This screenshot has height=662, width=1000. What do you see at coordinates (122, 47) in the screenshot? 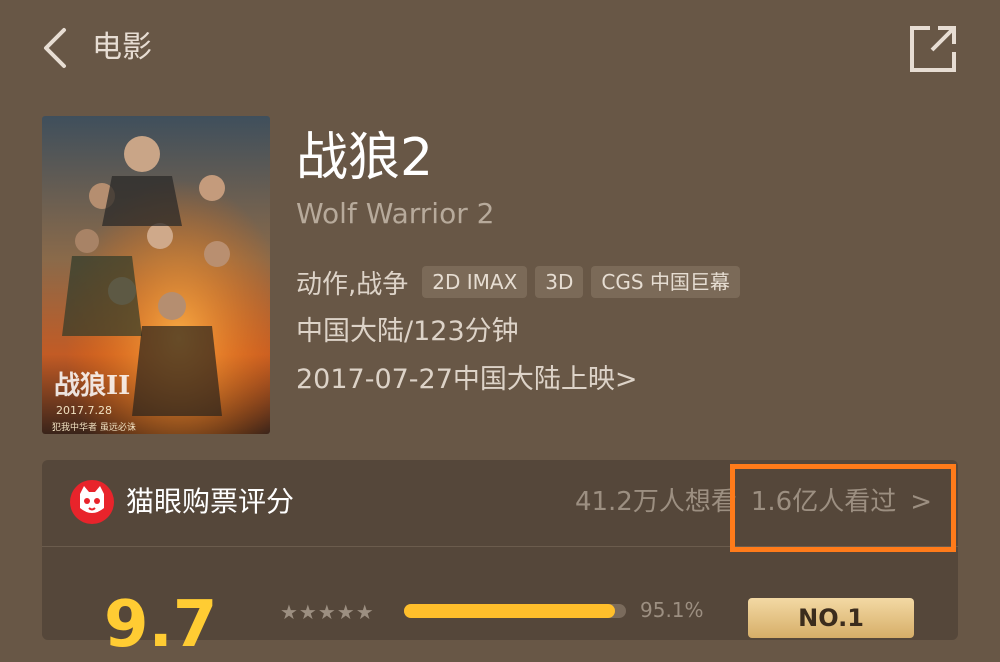
I see `nav-title: 电影` at bounding box center [122, 47].